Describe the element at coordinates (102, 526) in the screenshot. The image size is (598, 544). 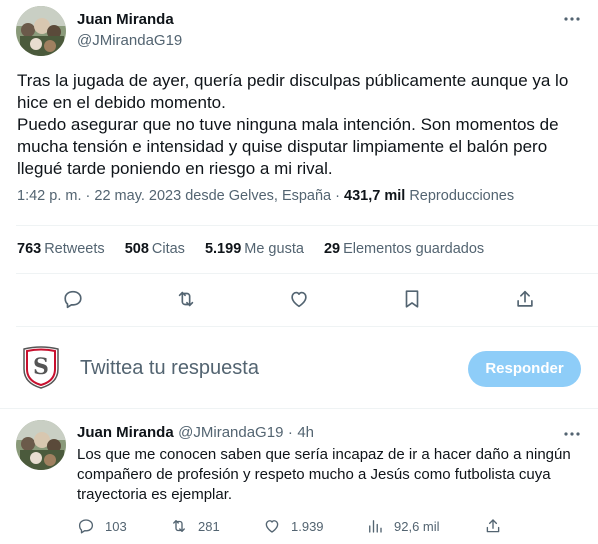
I see `reply-reply-action: 103` at that location.